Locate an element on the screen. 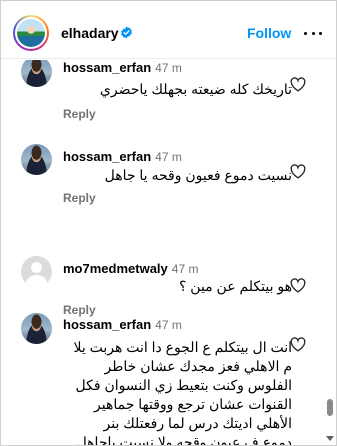 The height and width of the screenshot is (446, 337). follow-button: Follow is located at coordinates (269, 33).